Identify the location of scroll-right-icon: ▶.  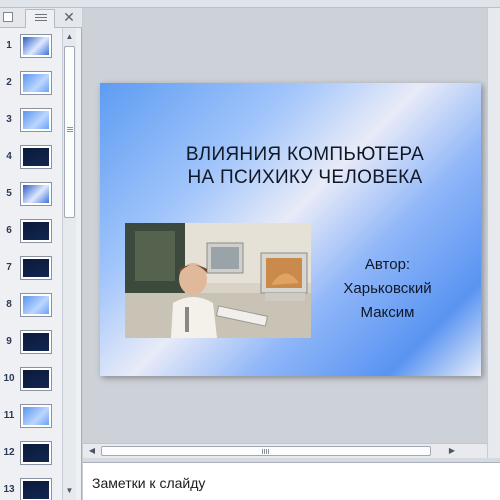
(452, 451).